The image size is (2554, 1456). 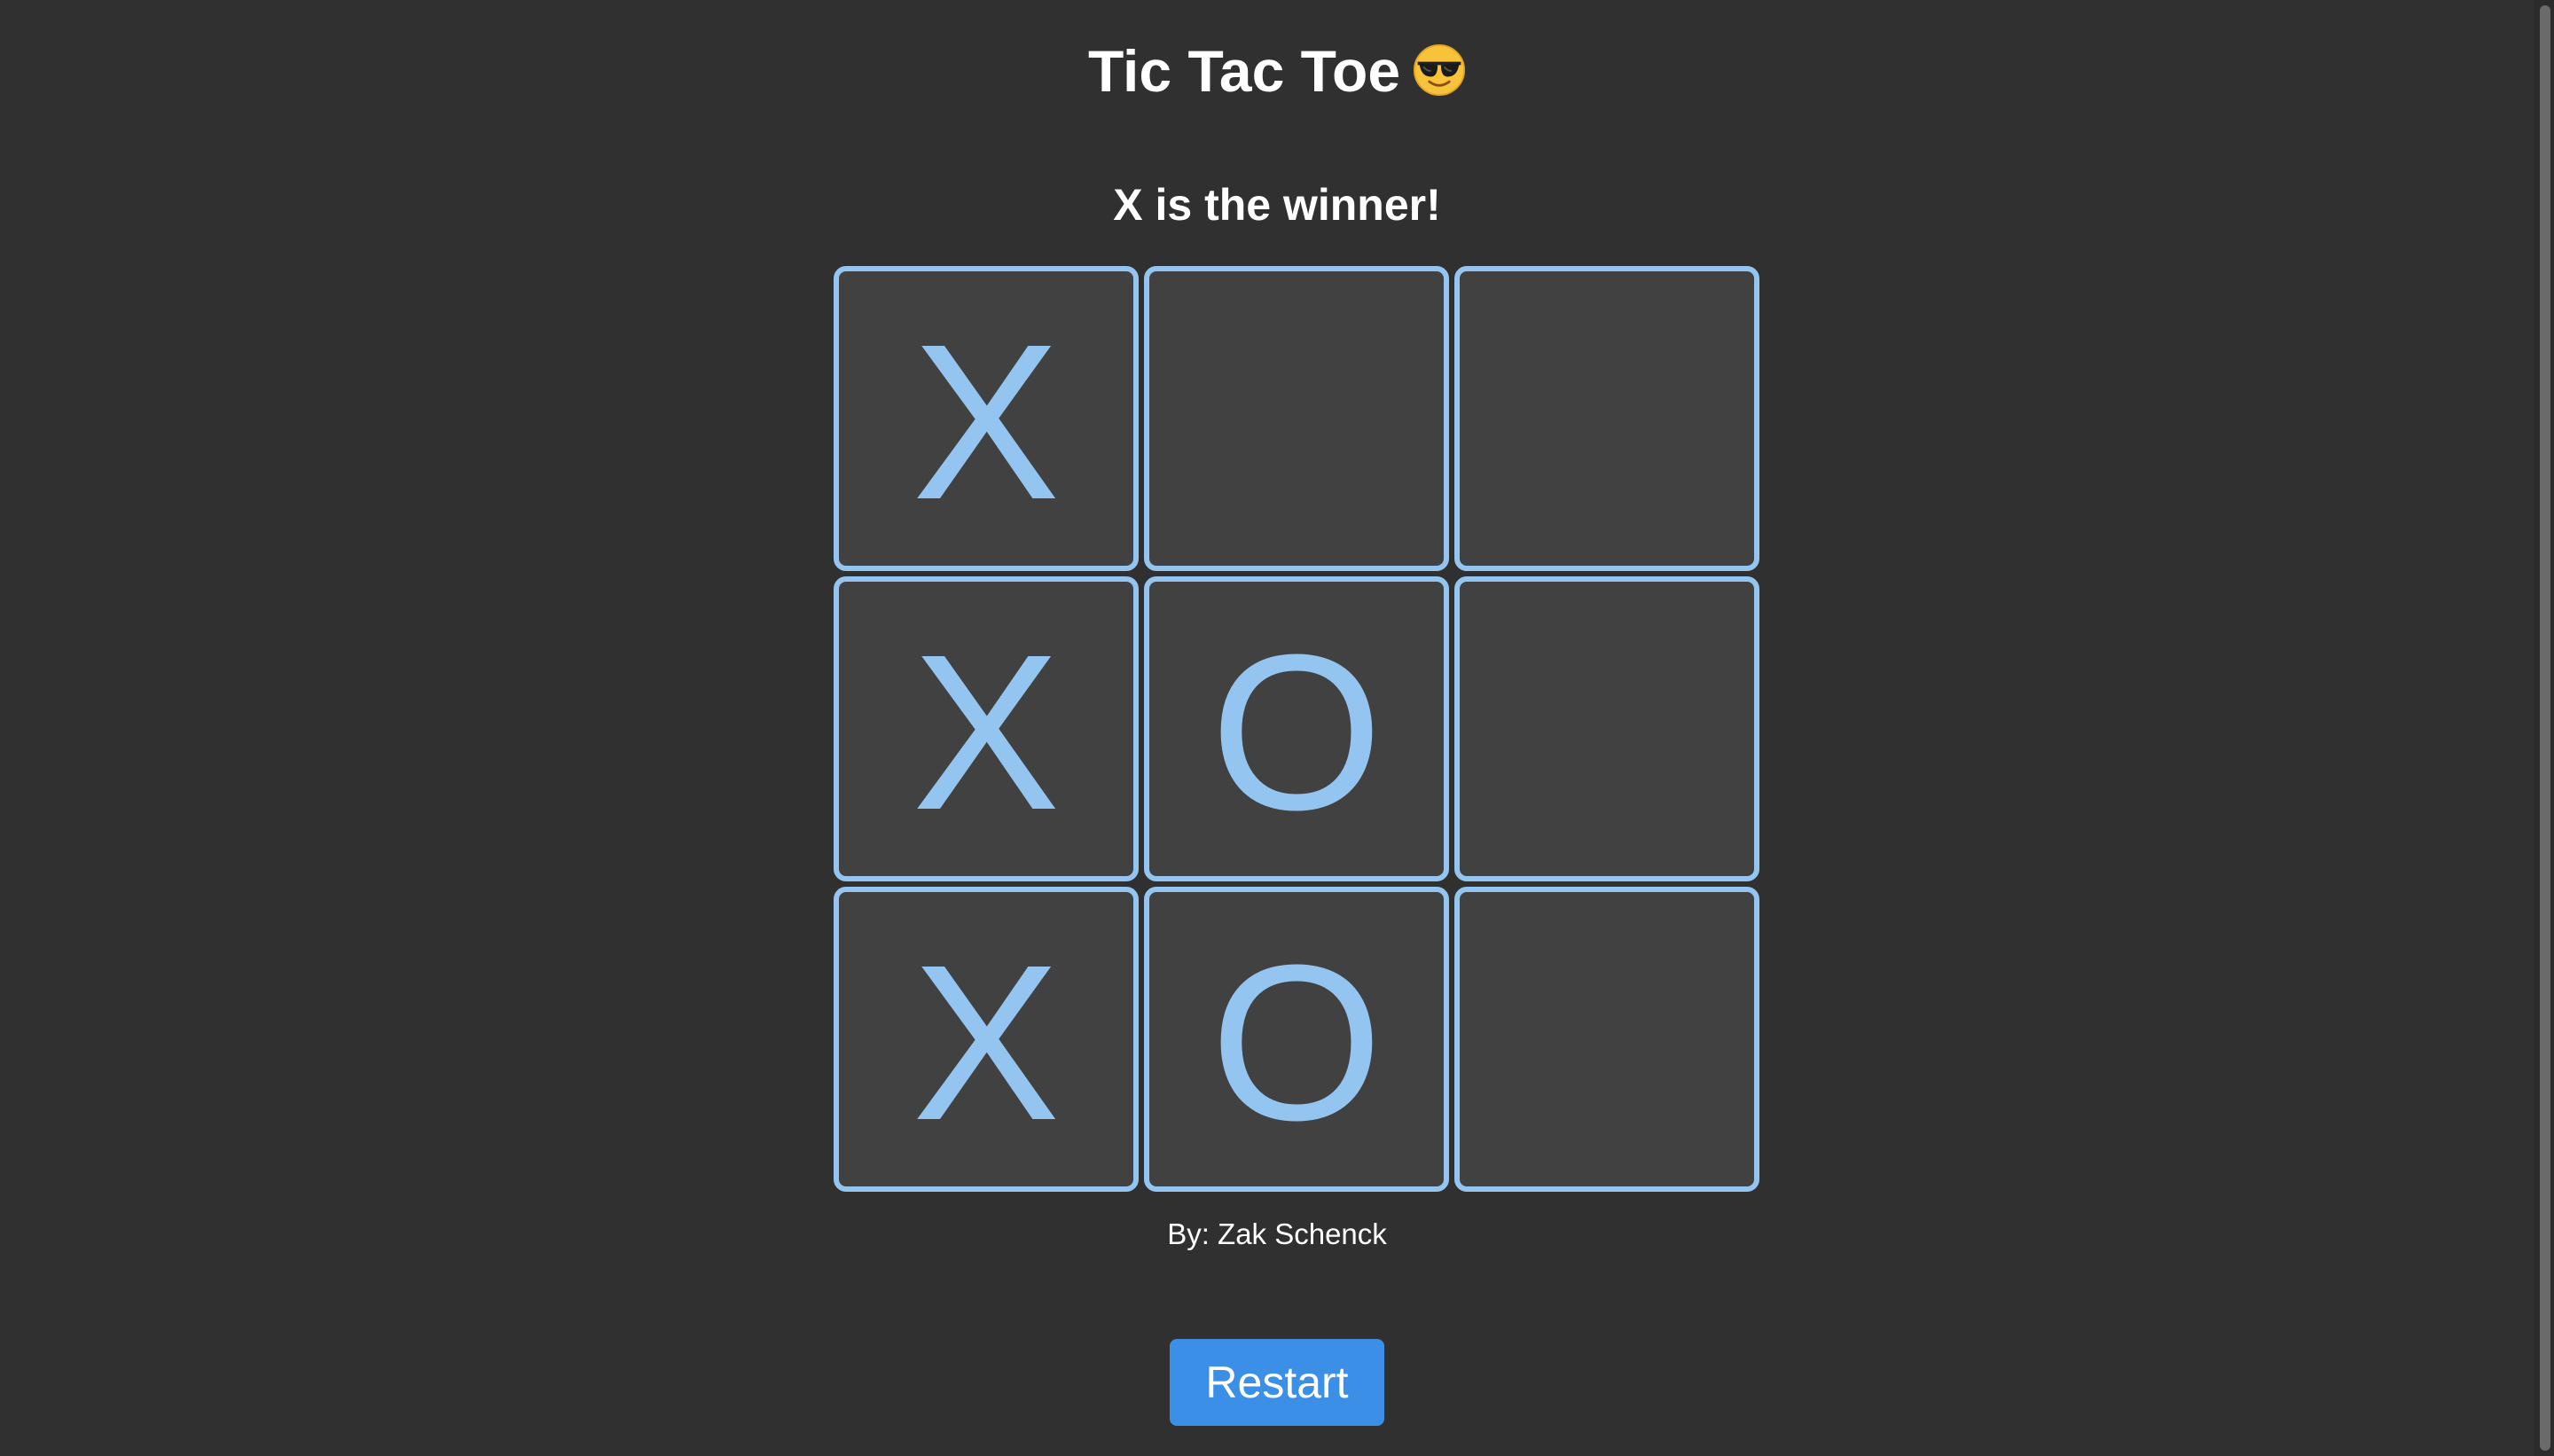 What do you see at coordinates (1439, 70) in the screenshot?
I see `smiling-face-with-sunglasses-icon` at bounding box center [1439, 70].